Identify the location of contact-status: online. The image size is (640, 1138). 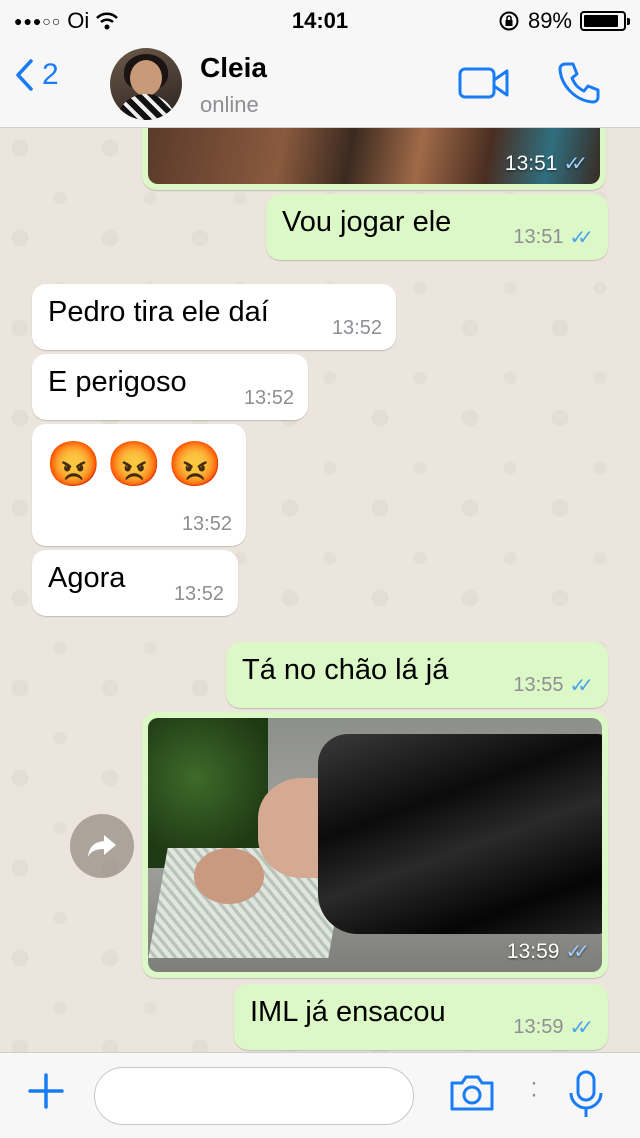
(229, 104).